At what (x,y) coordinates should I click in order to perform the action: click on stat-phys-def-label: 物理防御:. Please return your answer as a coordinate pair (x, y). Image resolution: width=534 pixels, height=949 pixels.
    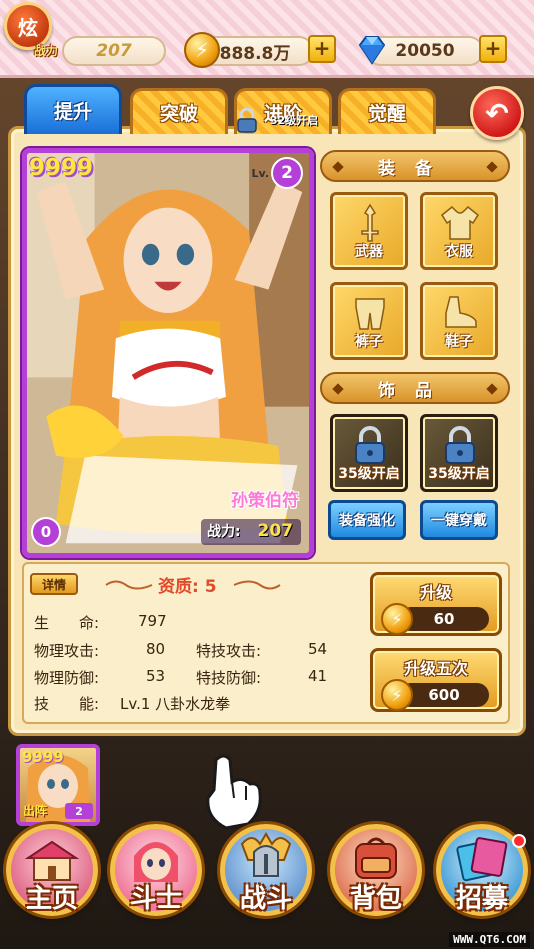
    Looking at the image, I should click on (67, 678).